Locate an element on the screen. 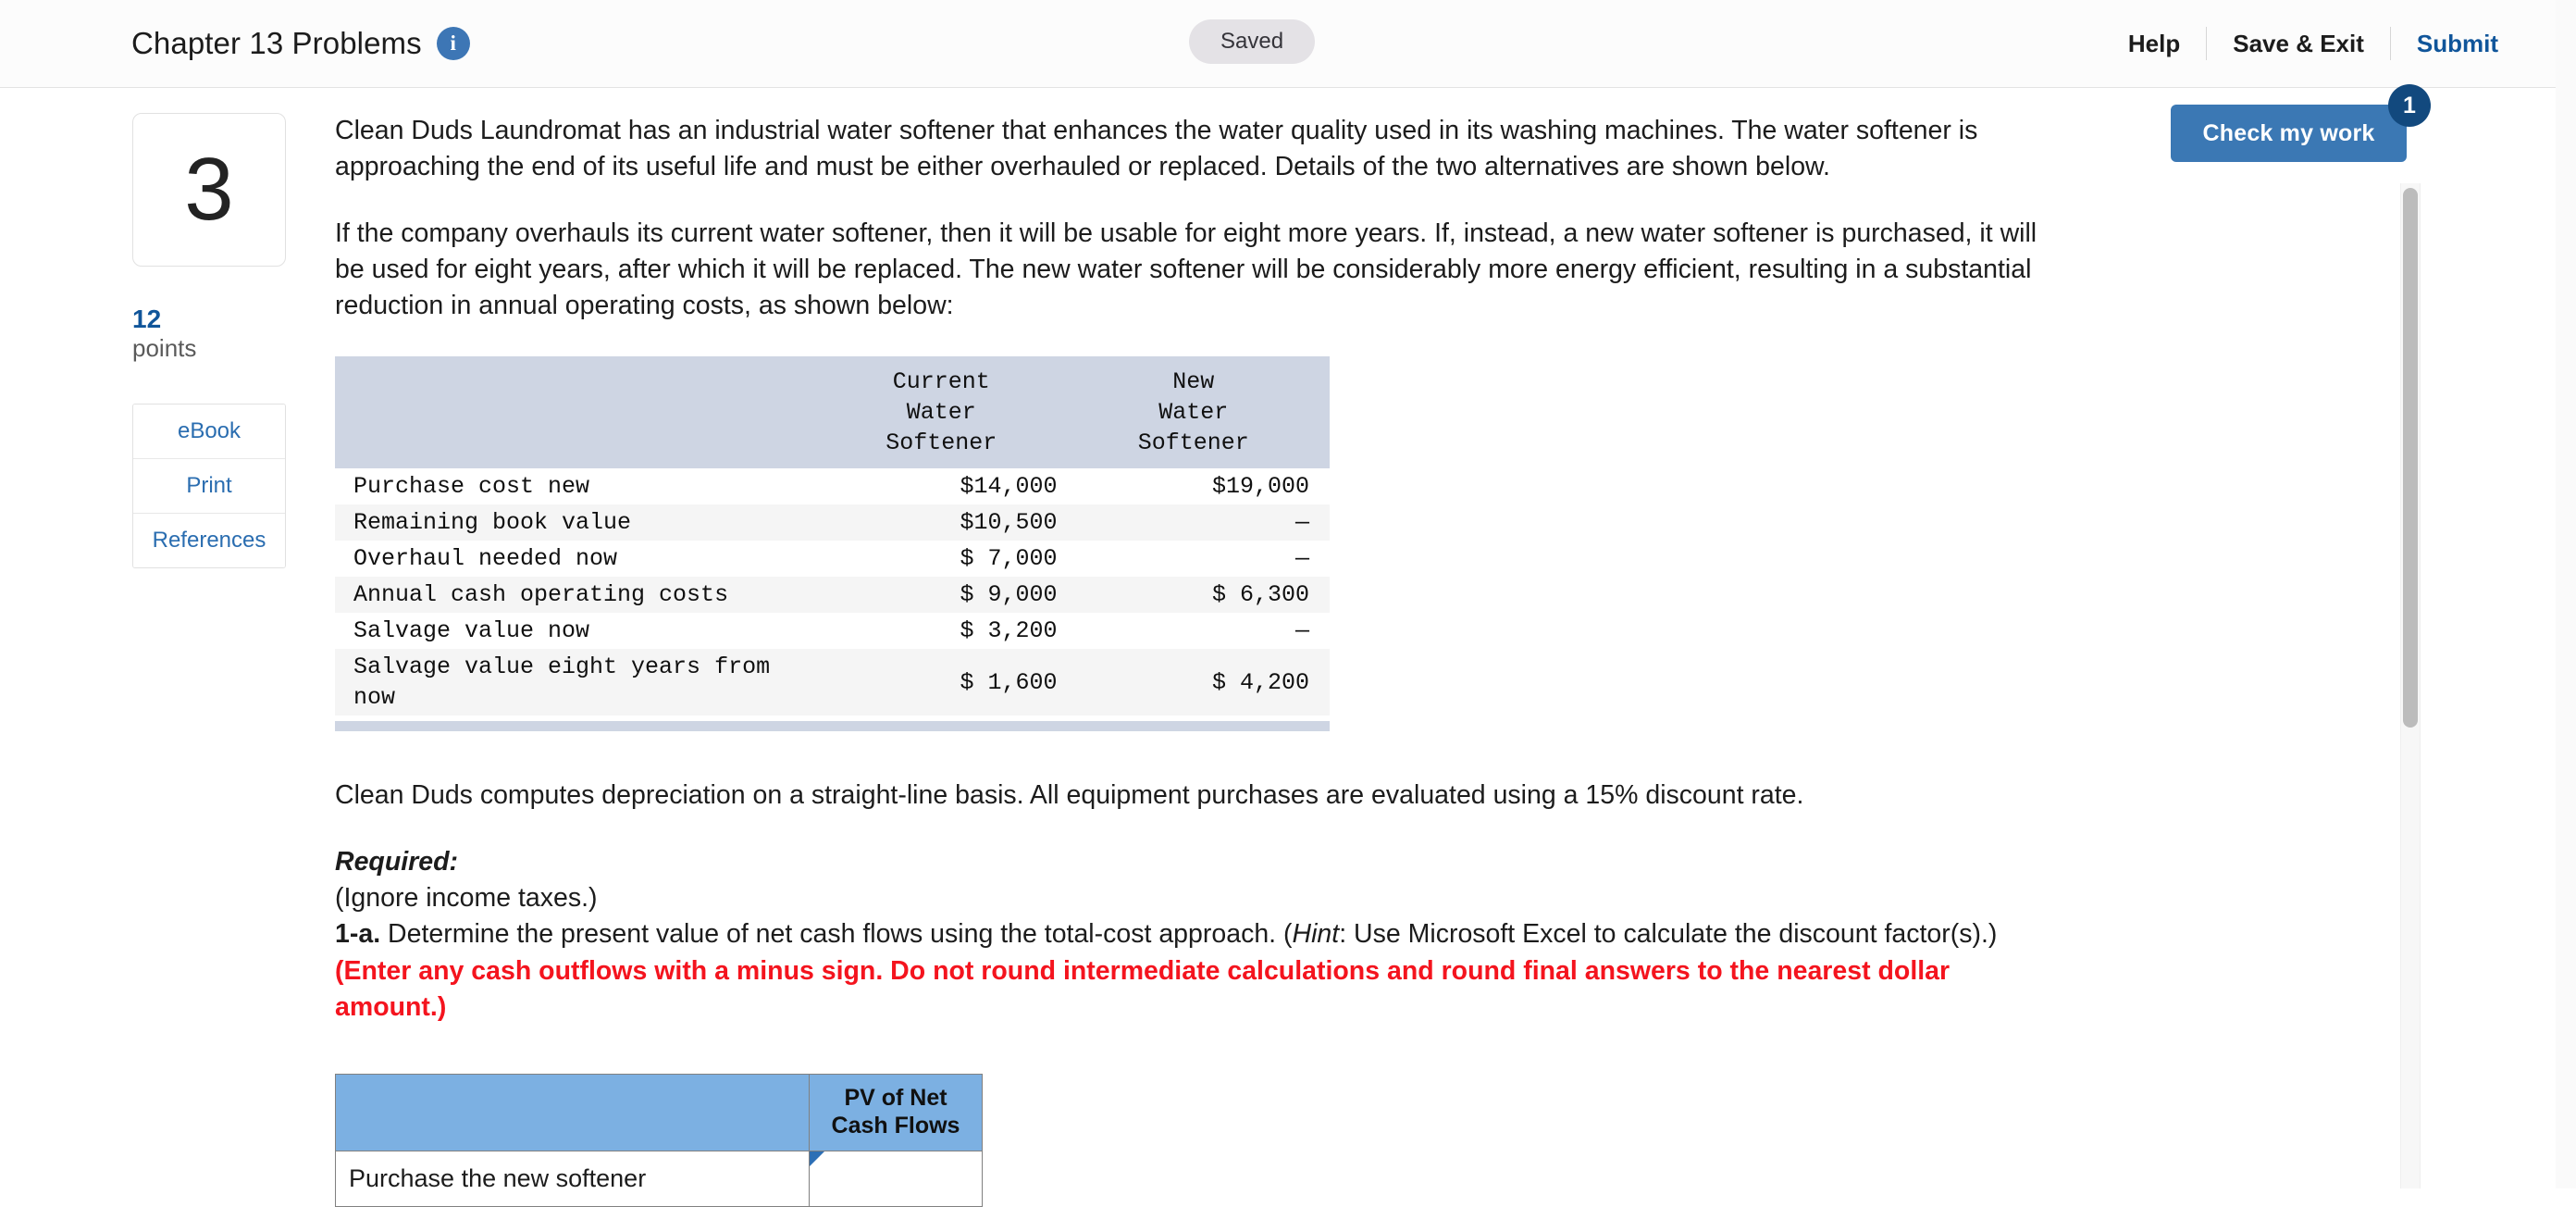  submit-button: Submit is located at coordinates (2458, 44).